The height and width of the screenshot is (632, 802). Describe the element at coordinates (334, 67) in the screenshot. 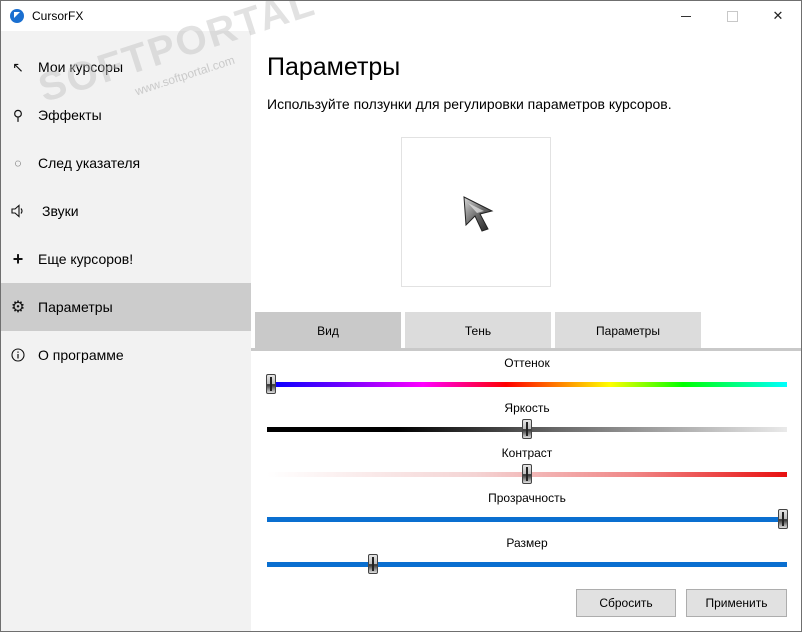

I see `page-title: Параметры` at that location.